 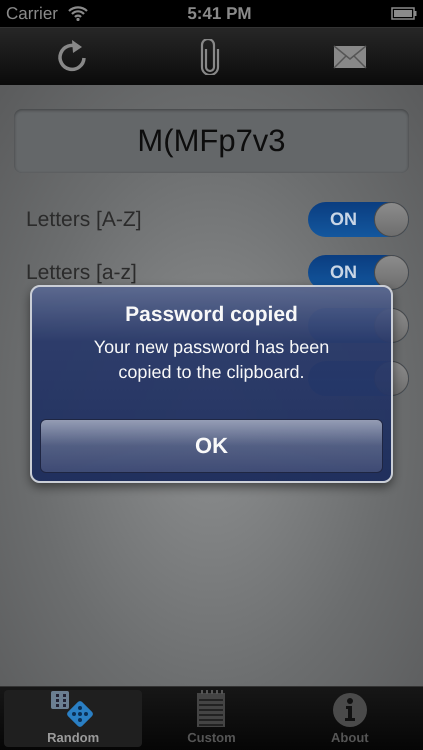 What do you see at coordinates (219, 14) in the screenshot?
I see `clock-time: 5:41 PM` at bounding box center [219, 14].